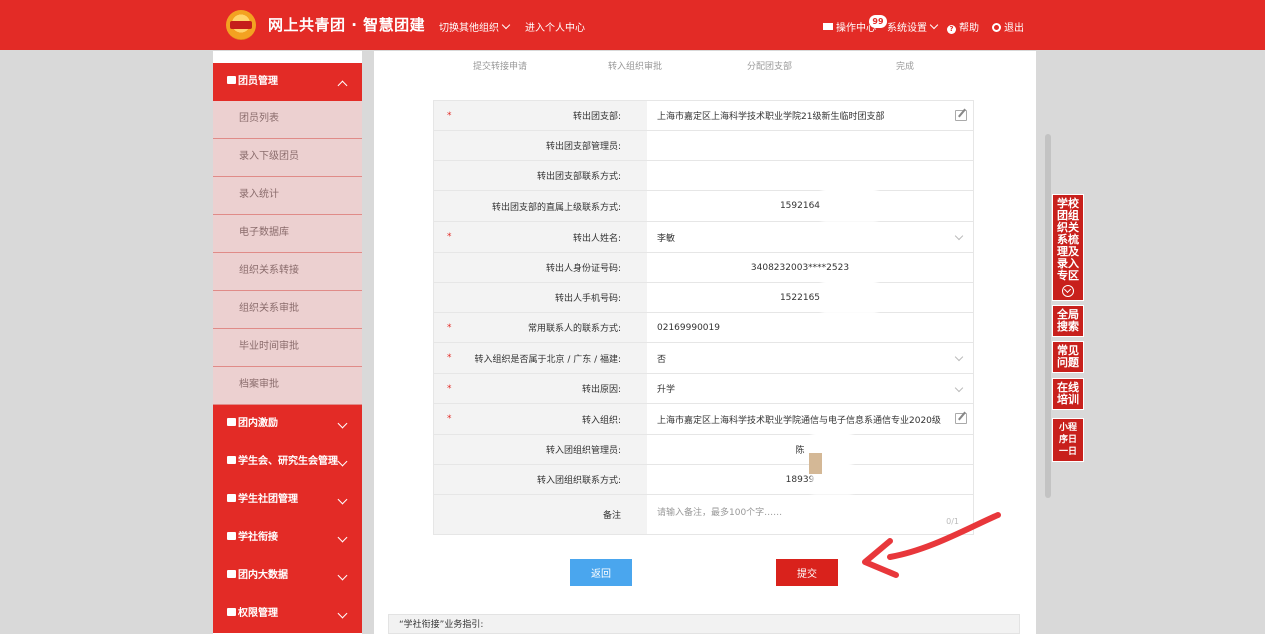  Describe the element at coordinates (1068, 247) in the screenshot. I see `org-relation-zone-tab: 学校团组织关系梳理及录入专区` at that location.